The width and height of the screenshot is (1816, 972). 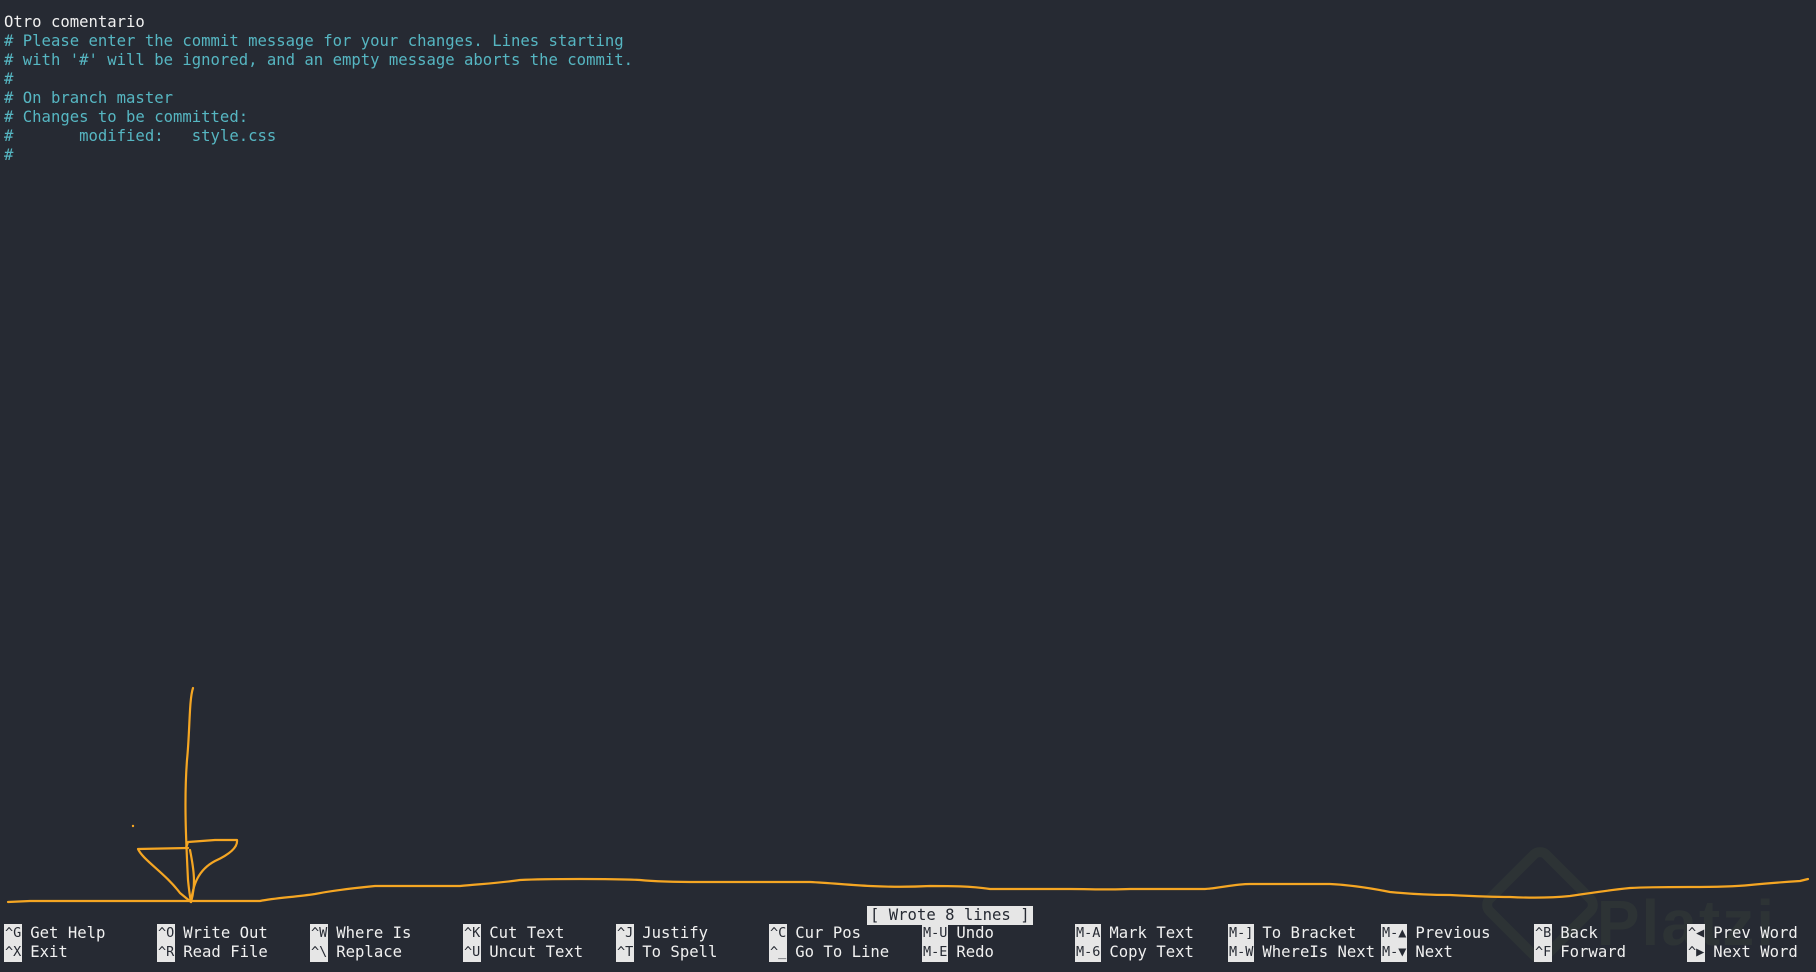 I want to click on shortcut-next: M-▼ Next, so click(x=1417, y=952).